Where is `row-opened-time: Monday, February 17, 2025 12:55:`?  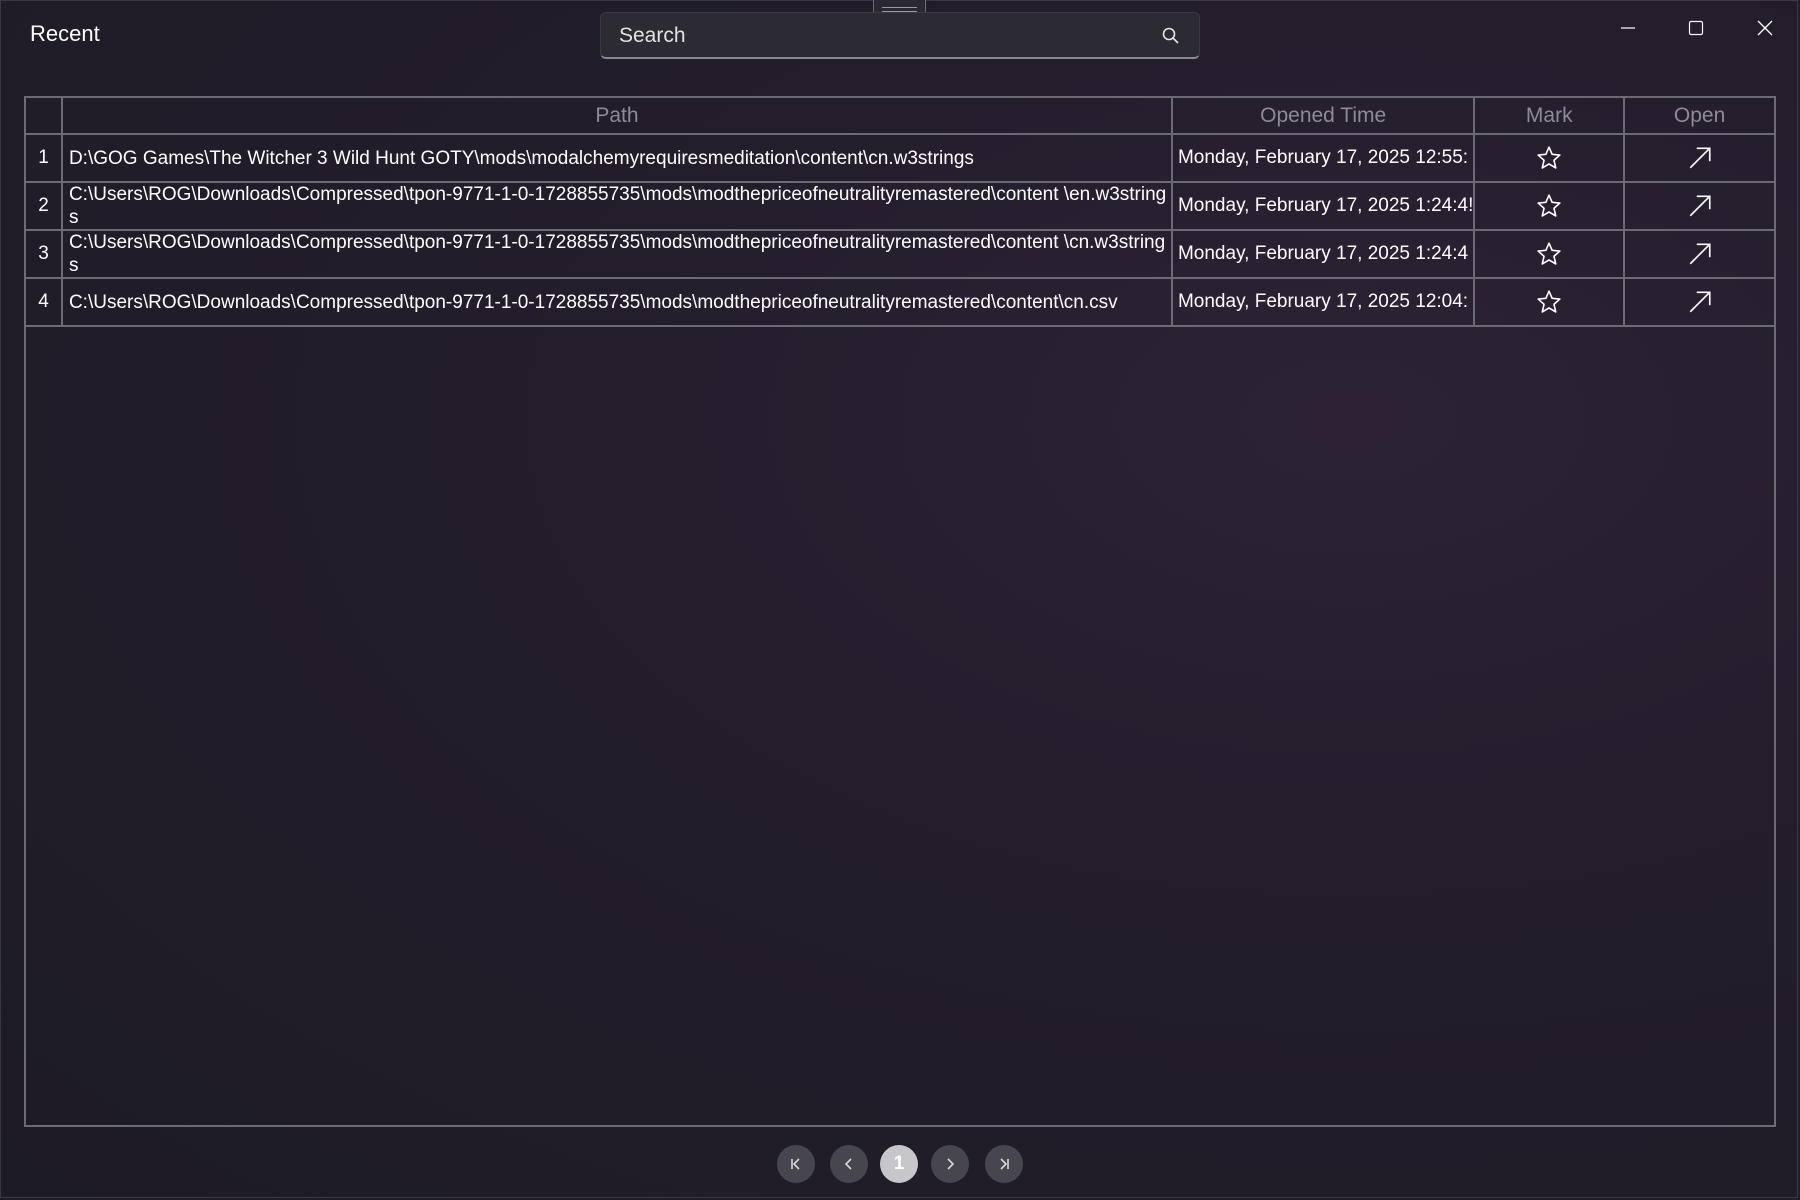
row-opened-time: Monday, February 17, 2025 12:55: is located at coordinates (1323, 158).